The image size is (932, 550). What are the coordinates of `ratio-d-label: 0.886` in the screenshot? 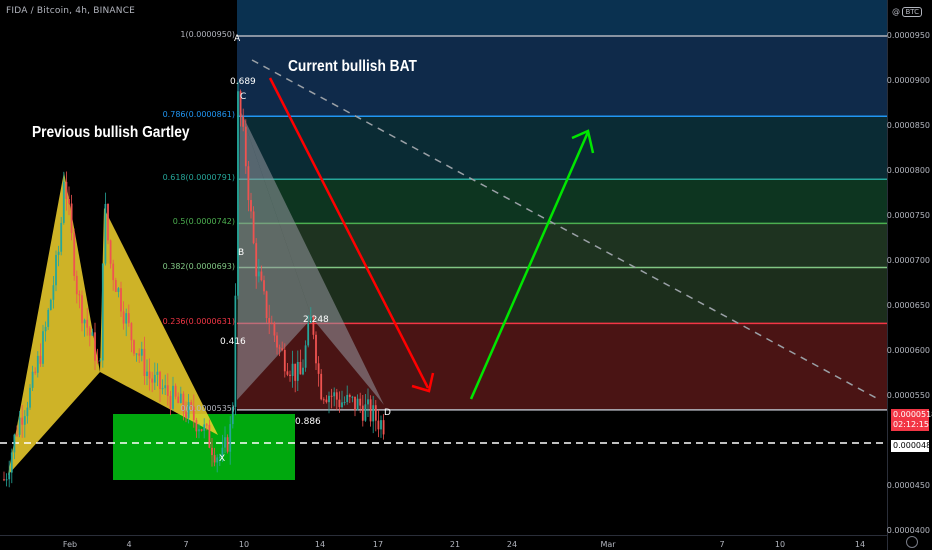 It's located at (308, 422).